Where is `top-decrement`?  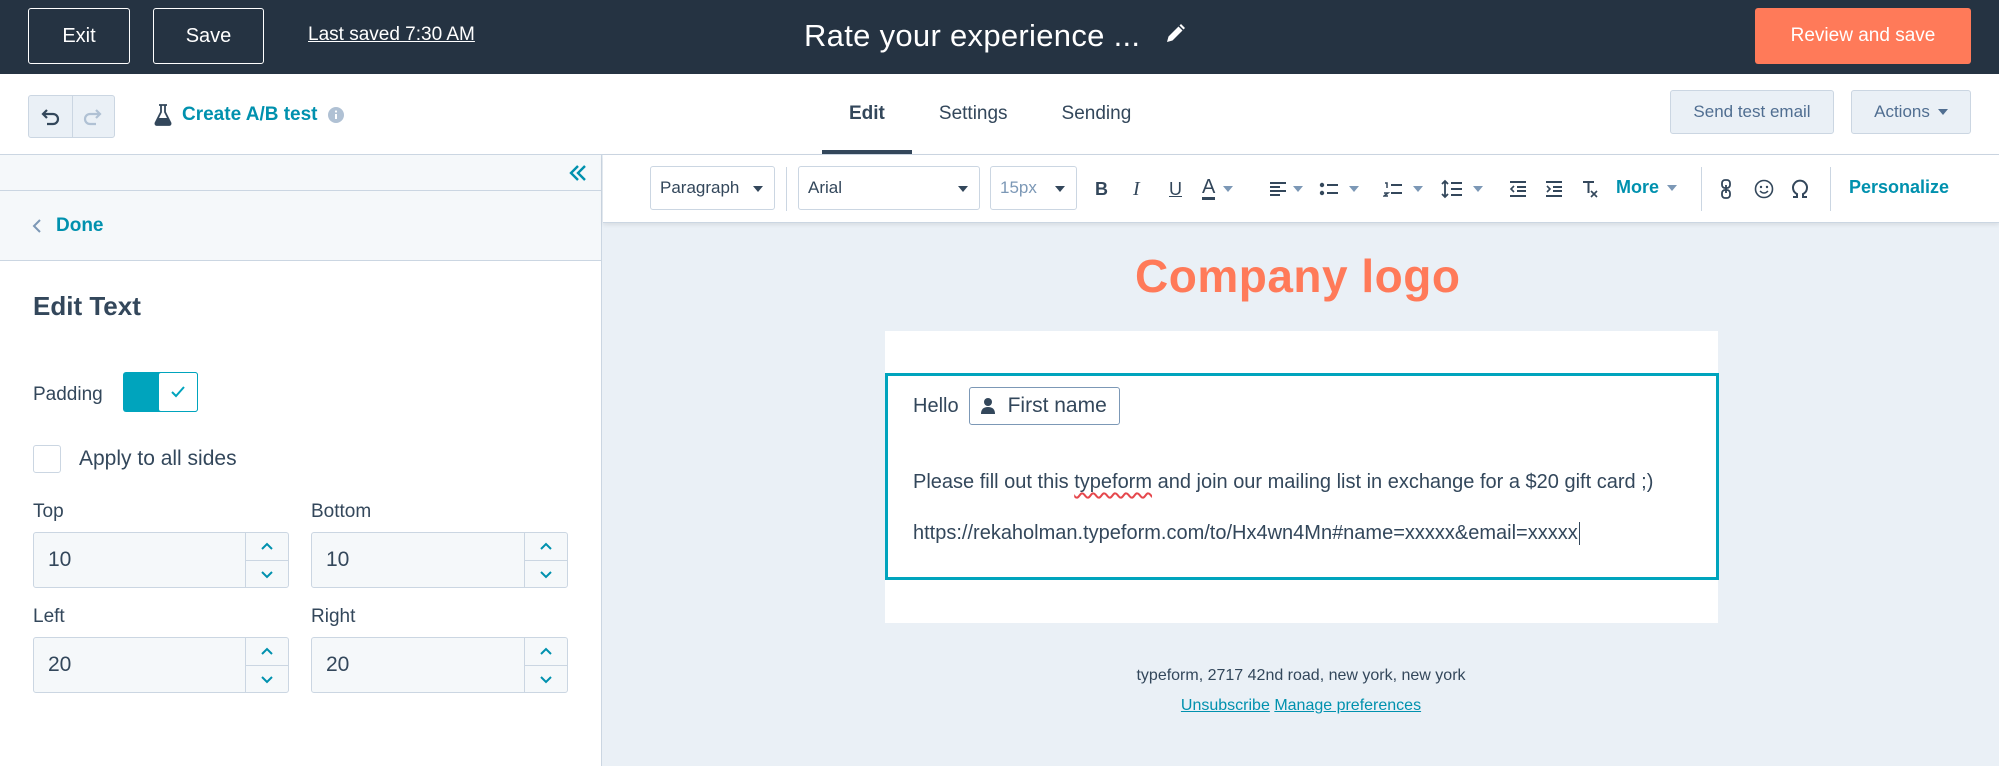 top-decrement is located at coordinates (267, 573).